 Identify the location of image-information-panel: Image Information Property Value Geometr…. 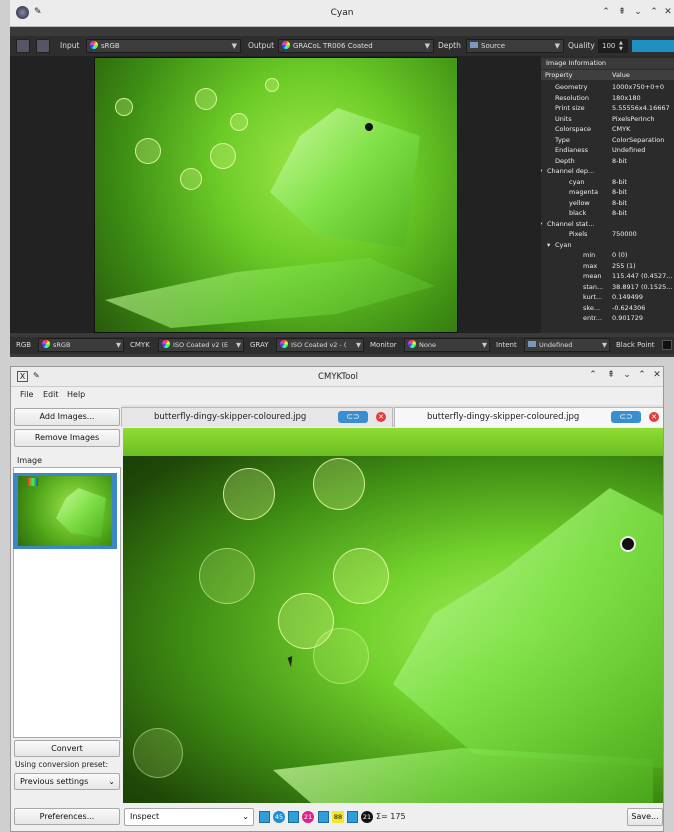
(607, 194).